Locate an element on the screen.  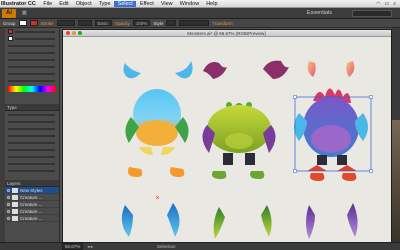
align-controls is located at coordinates (194, 23).